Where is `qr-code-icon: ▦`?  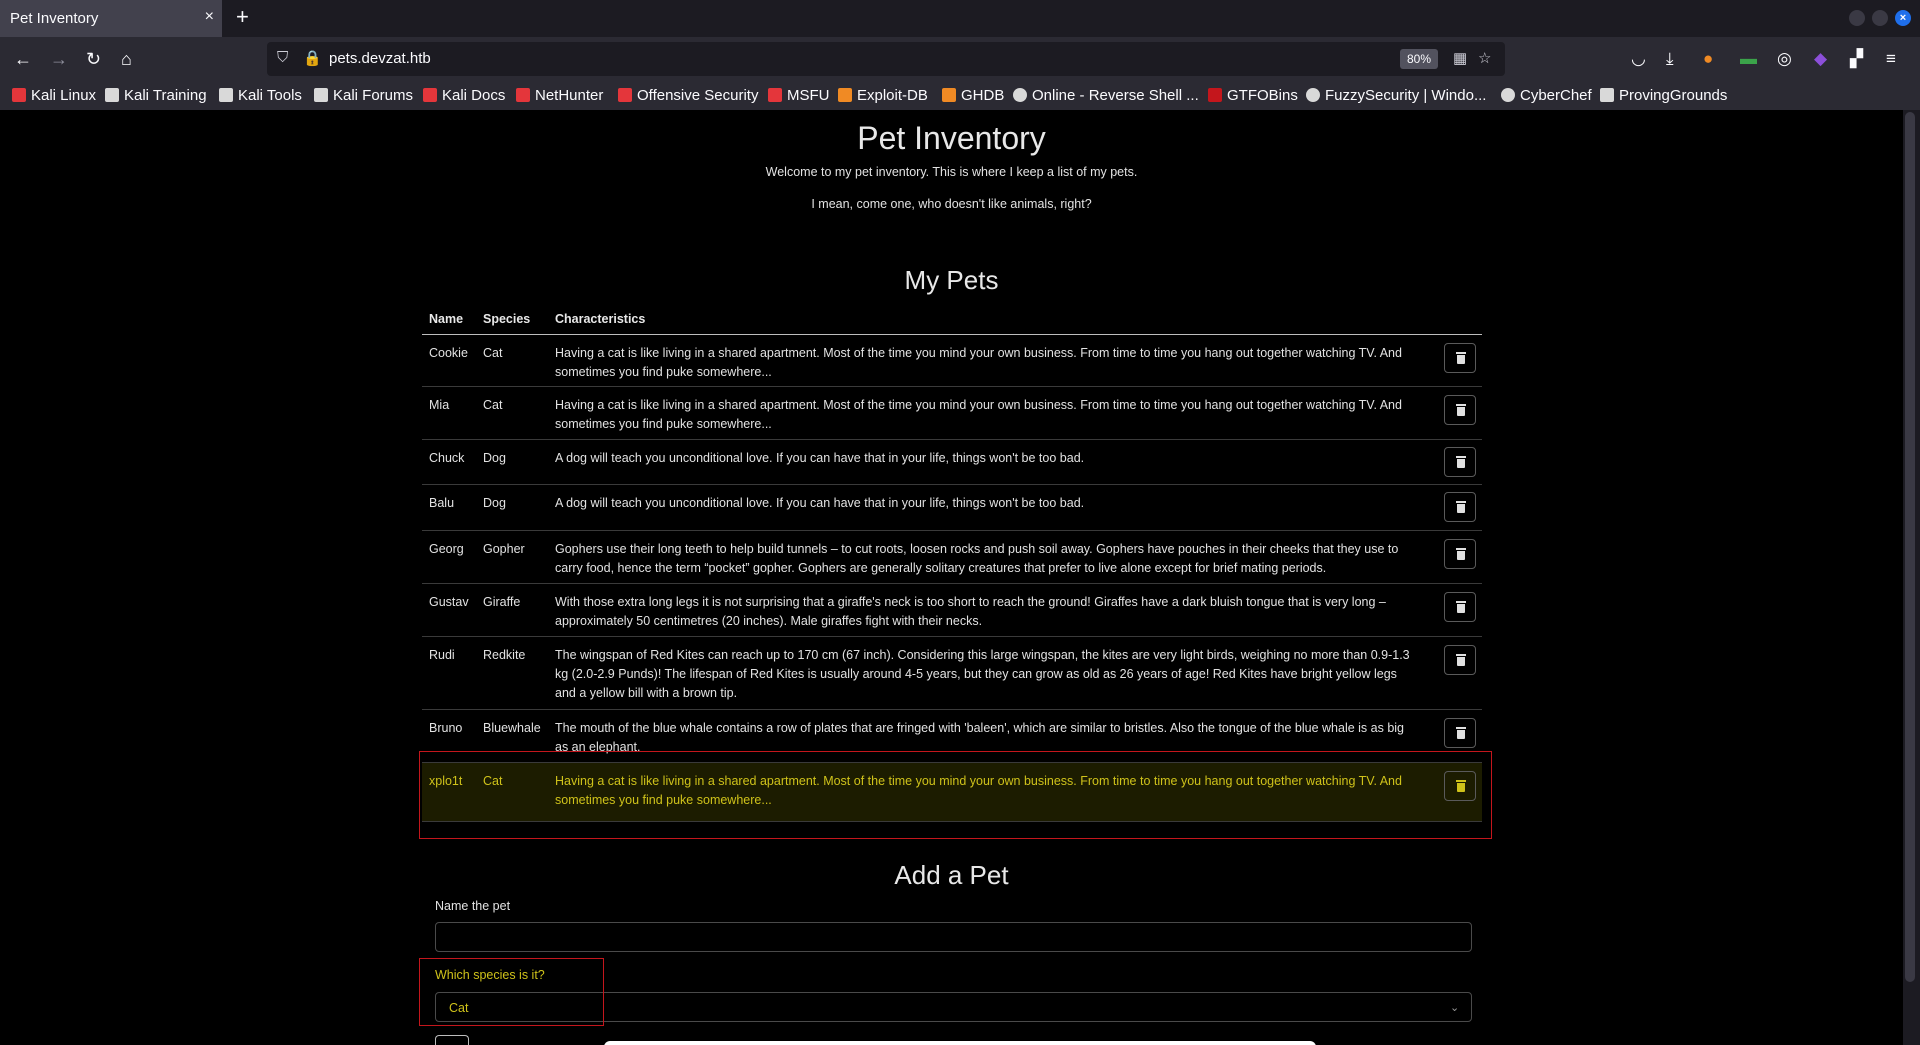 qr-code-icon: ▦ is located at coordinates (1460, 58).